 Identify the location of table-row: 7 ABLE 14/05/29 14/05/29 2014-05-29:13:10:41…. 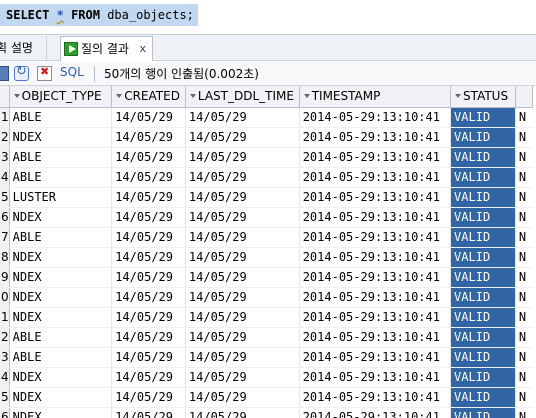
(266, 237).